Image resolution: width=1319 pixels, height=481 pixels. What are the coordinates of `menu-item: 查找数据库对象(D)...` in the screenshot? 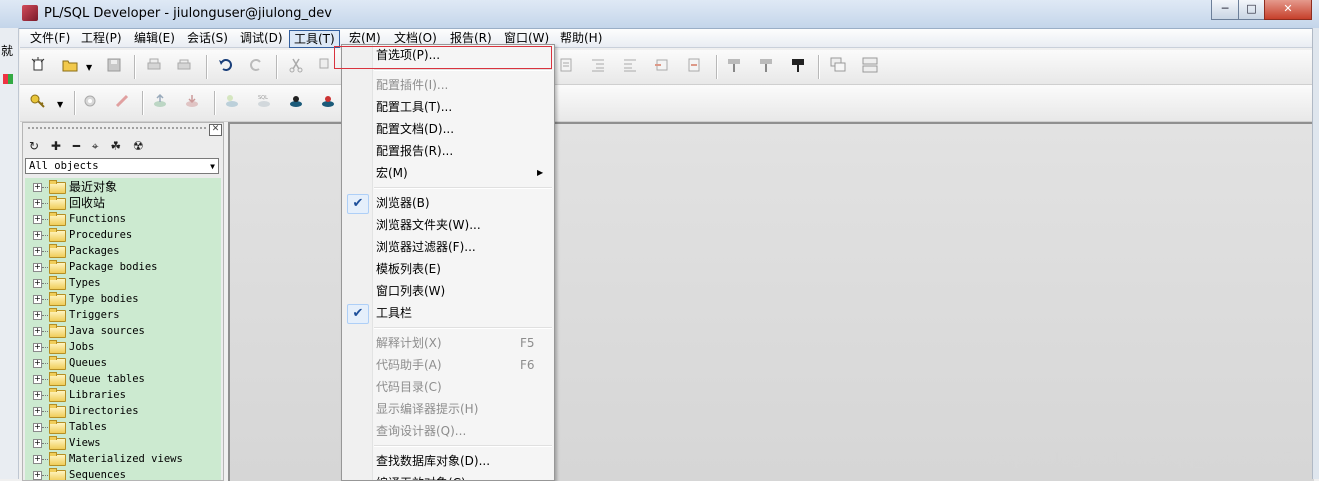 It's located at (448, 461).